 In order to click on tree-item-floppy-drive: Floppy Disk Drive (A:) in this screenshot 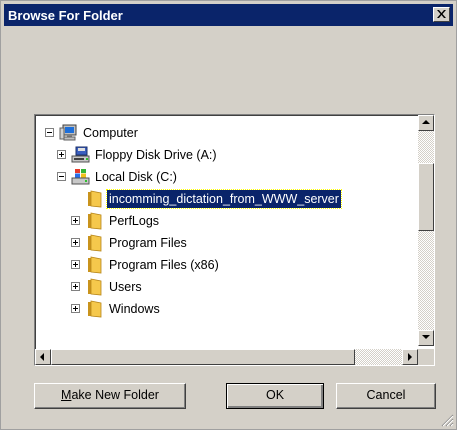, I will do `click(227, 156)`.